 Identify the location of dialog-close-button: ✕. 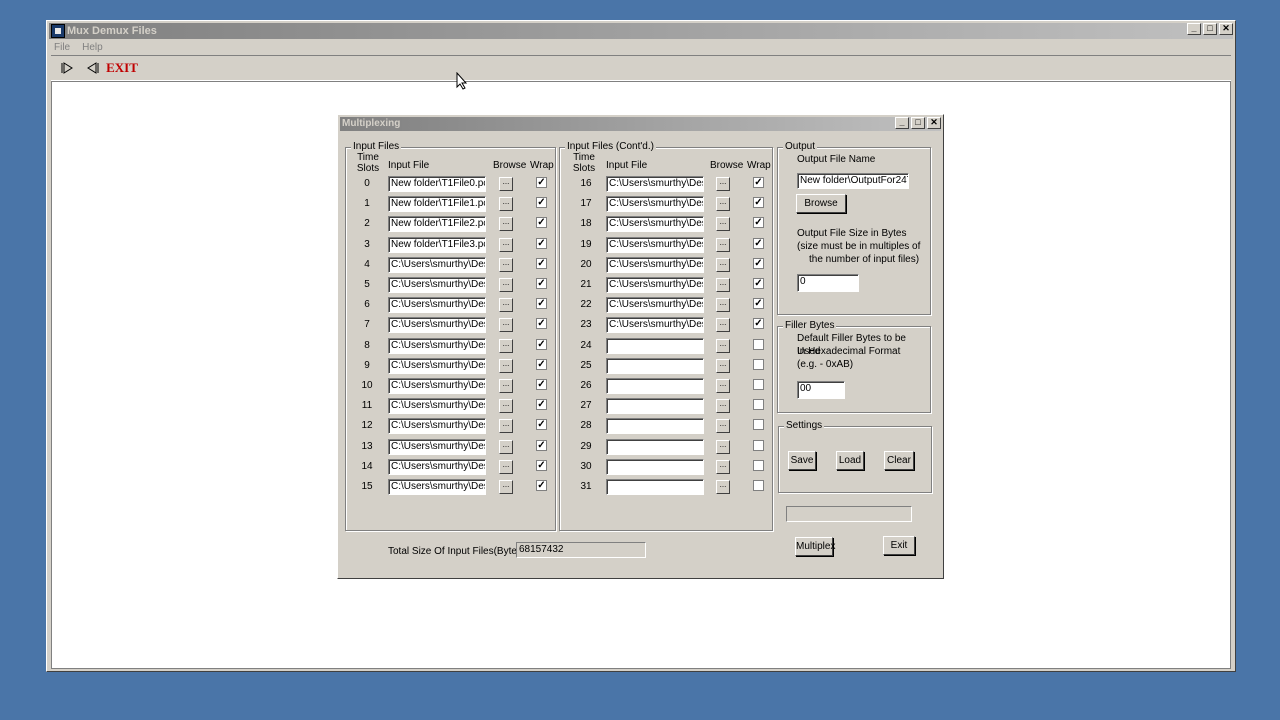
(934, 123).